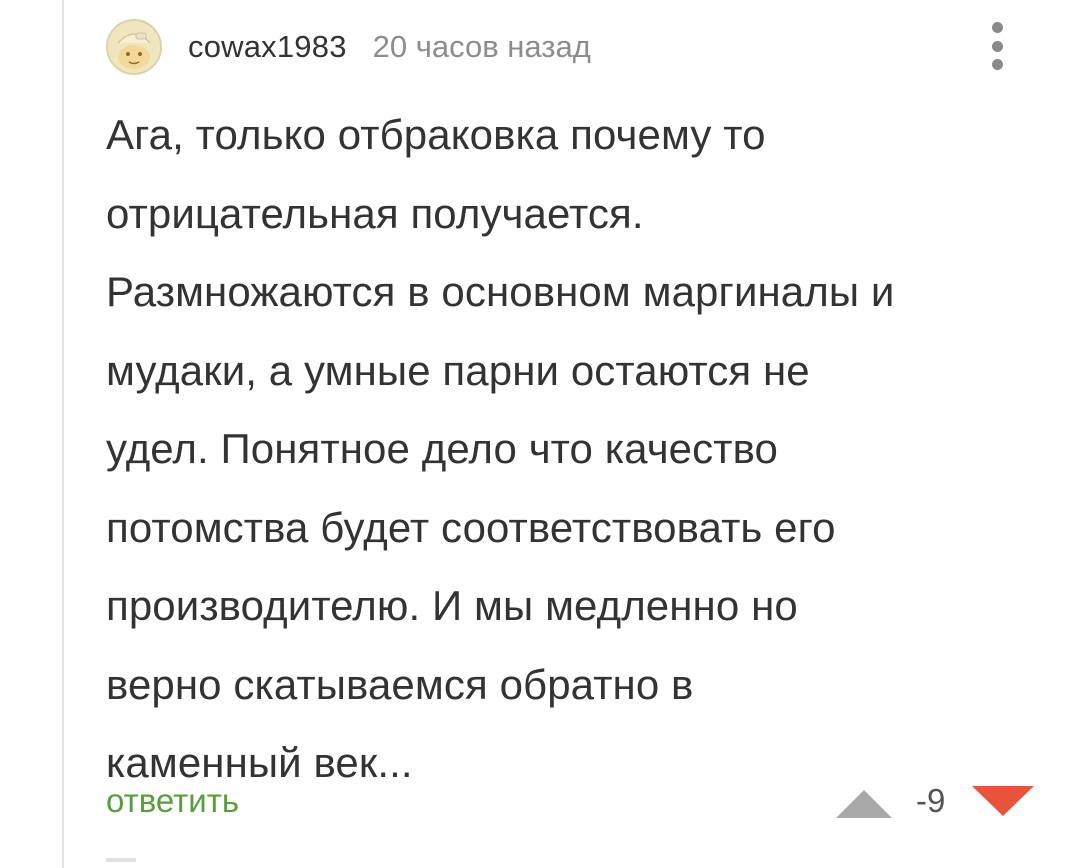 This screenshot has height=868, width=1080. I want to click on more-options-button, so click(997, 46).